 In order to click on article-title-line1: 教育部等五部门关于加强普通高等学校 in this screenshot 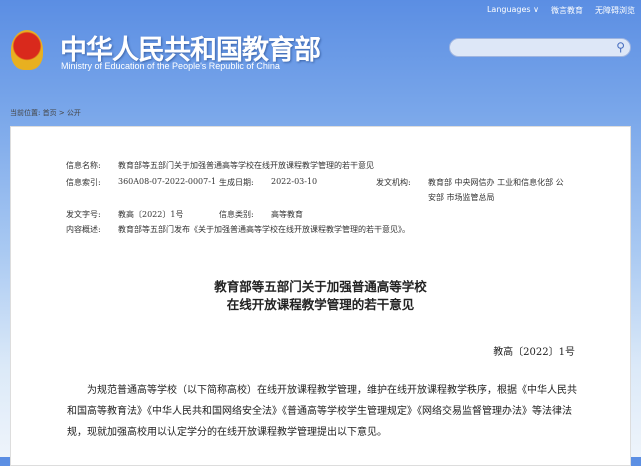, I will do `click(320, 286)`.